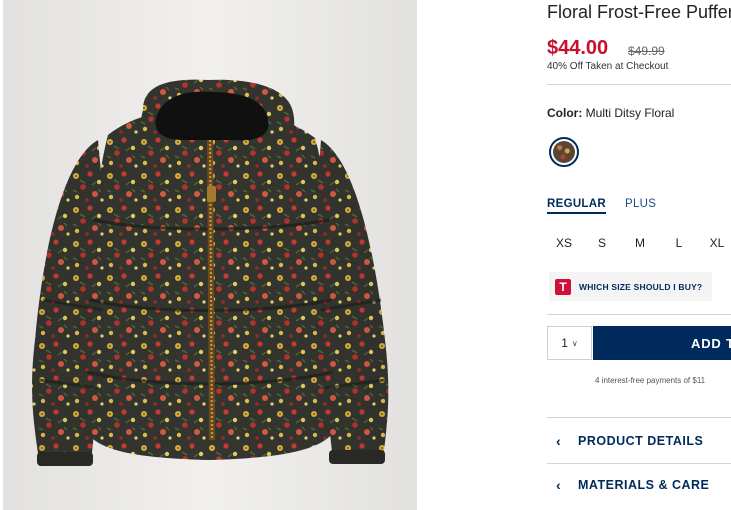 The image size is (731, 510). Describe the element at coordinates (578, 48) in the screenshot. I see `sale-price: $44.00` at that location.